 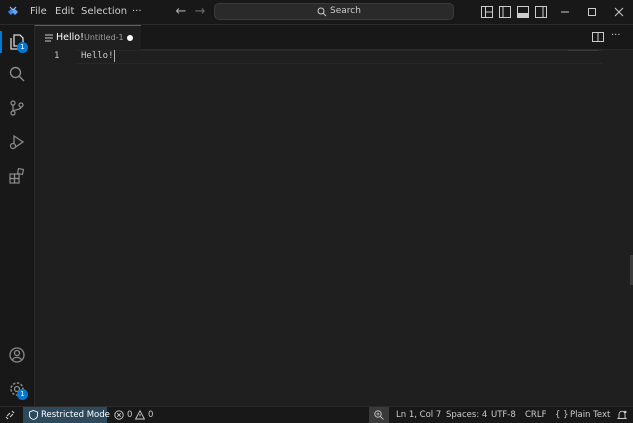 I want to click on explorer-badge: 1, so click(x=22, y=47).